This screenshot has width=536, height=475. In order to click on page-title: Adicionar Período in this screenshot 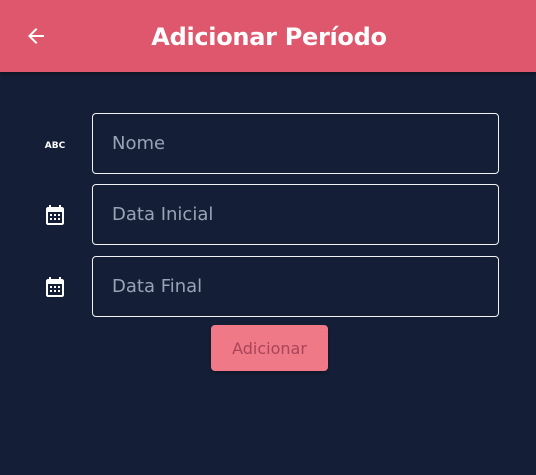, I will do `click(269, 37)`.